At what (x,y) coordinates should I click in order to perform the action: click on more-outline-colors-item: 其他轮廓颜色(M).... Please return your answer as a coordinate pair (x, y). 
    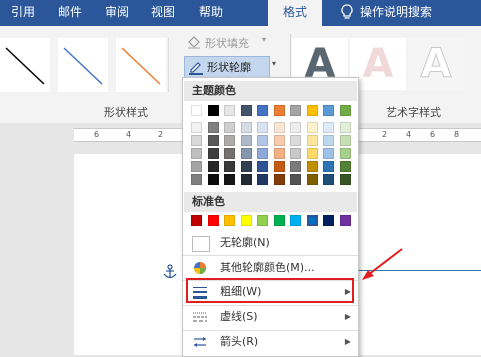
    Looking at the image, I should click on (270, 268).